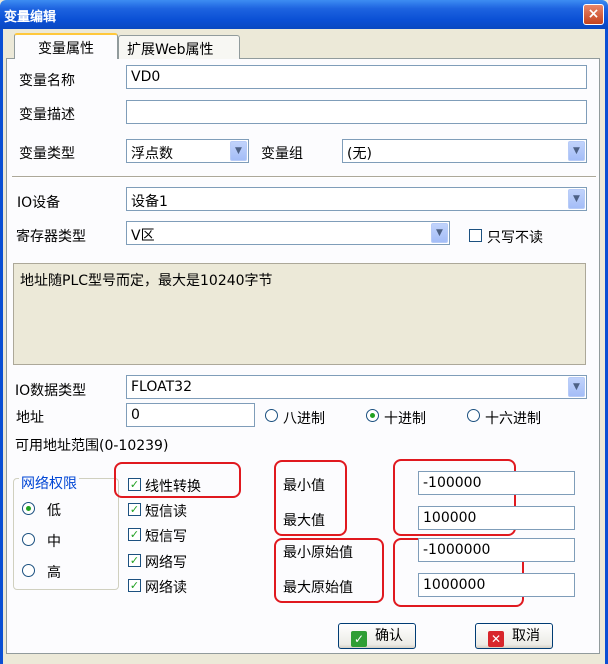 This screenshot has width=608, height=664. I want to click on linear-conversion-checkbox: ✓, so click(134, 484).